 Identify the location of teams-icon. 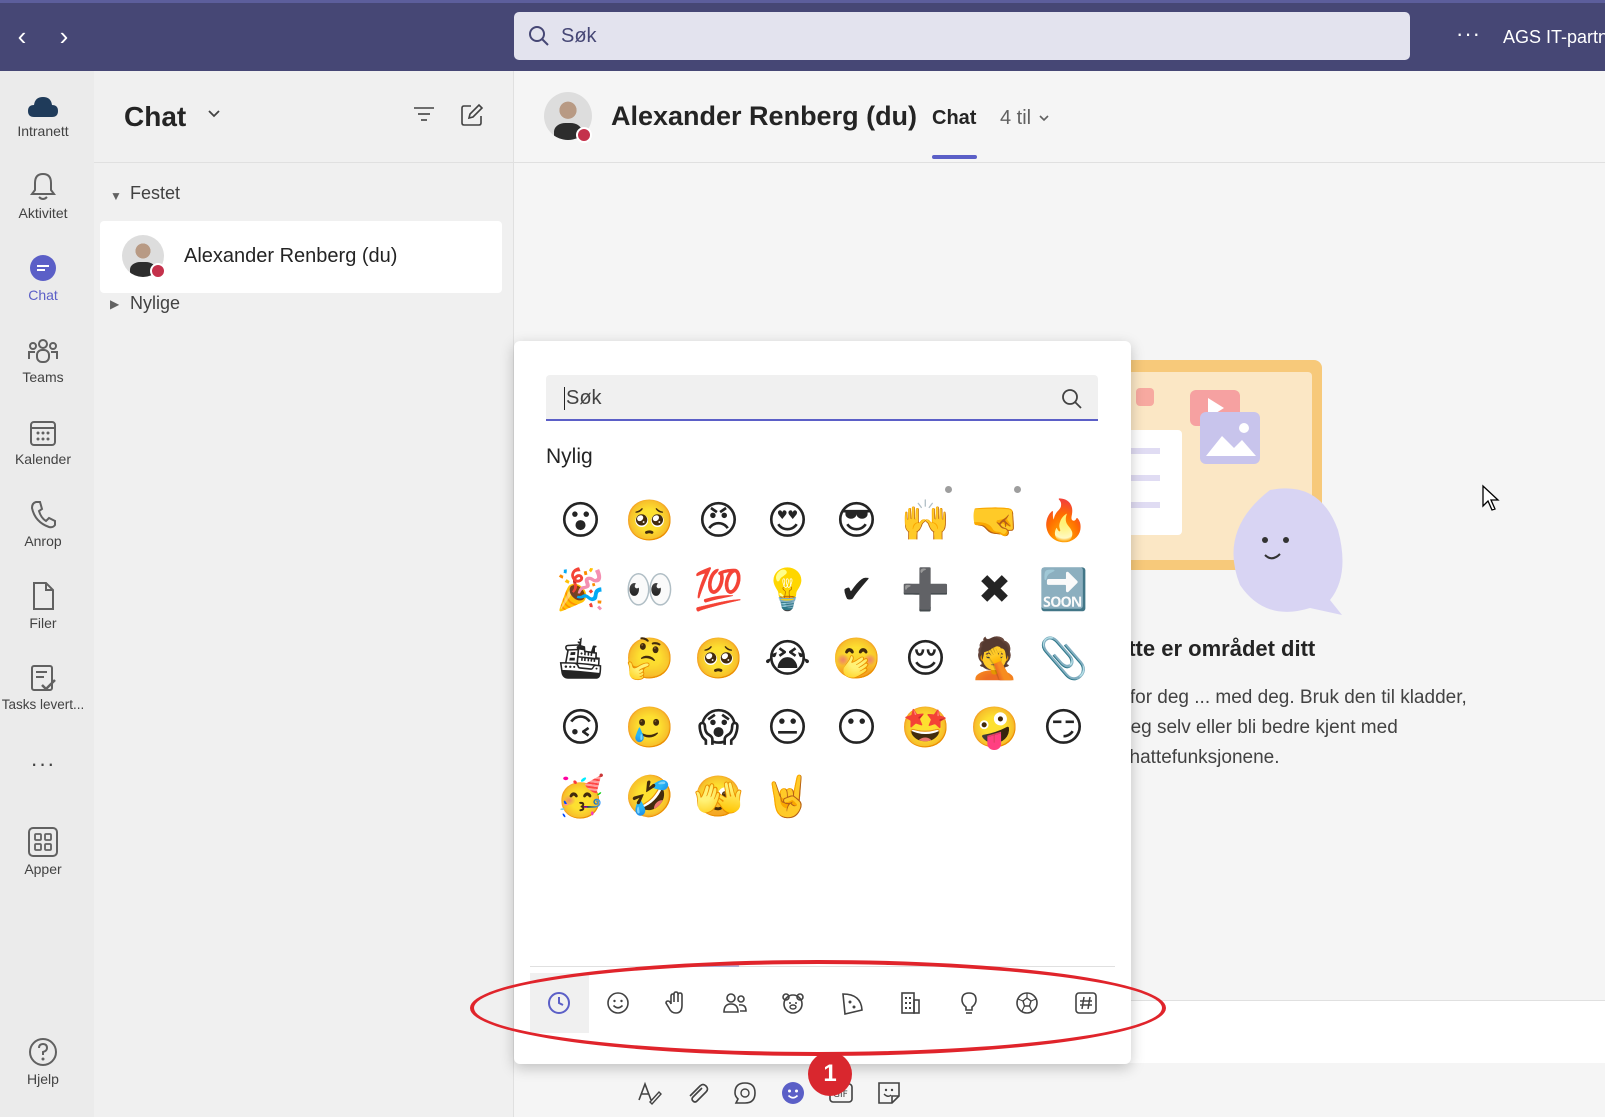
(43, 348).